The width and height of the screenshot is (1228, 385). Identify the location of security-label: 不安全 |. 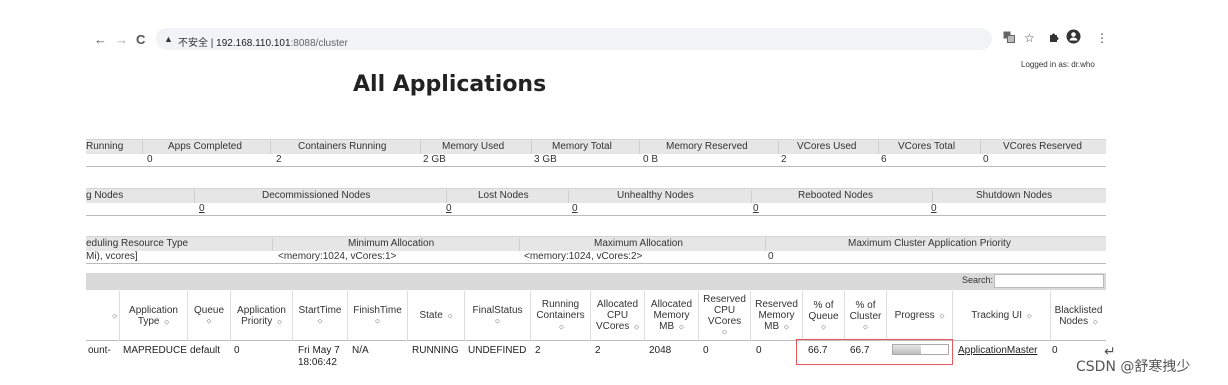
(196, 43).